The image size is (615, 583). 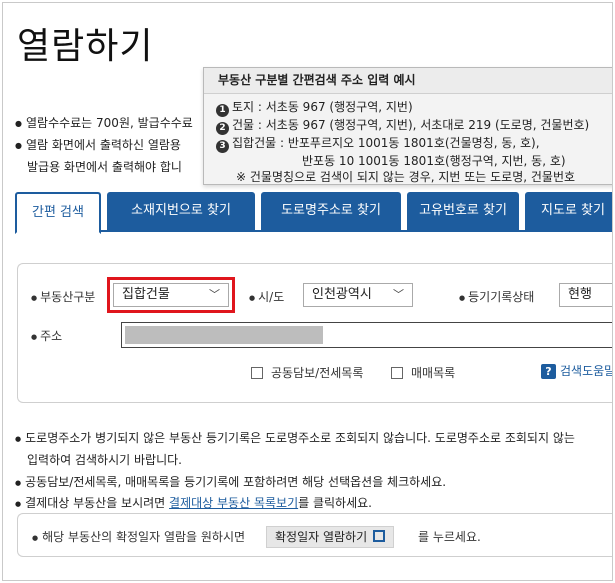 What do you see at coordinates (104, 123) in the screenshot?
I see `notice-fee: ● 열람수수료는 700원, 발급수수료` at bounding box center [104, 123].